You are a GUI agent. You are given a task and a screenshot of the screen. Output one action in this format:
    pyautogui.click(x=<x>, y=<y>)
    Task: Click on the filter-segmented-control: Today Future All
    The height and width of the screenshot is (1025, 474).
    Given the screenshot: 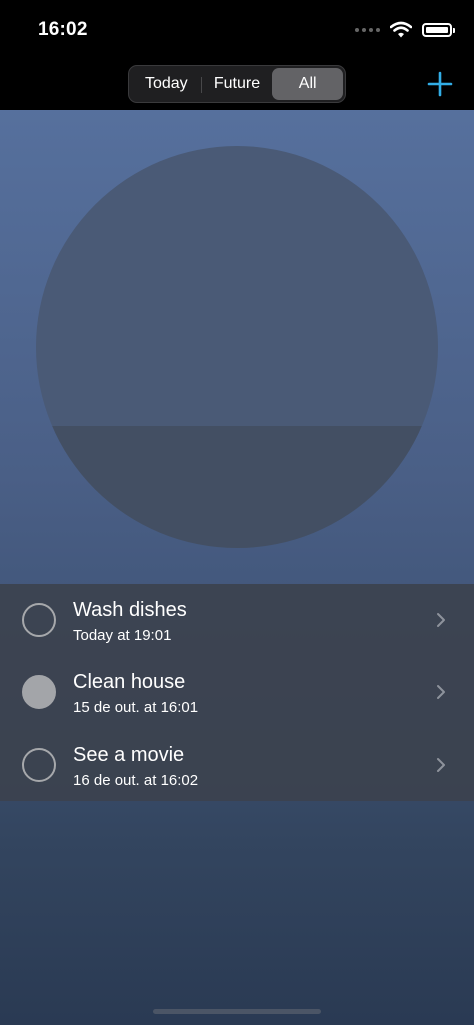 What is the action you would take?
    pyautogui.click(x=237, y=84)
    